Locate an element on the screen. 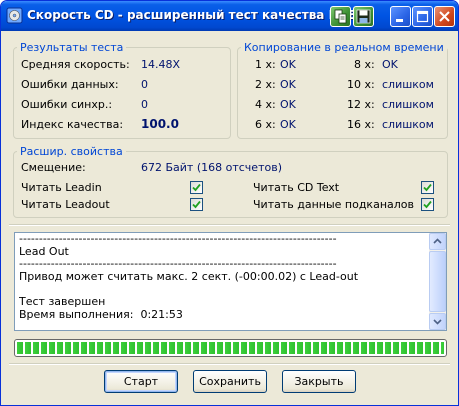  scroll-thumb is located at coordinates (437, 281).